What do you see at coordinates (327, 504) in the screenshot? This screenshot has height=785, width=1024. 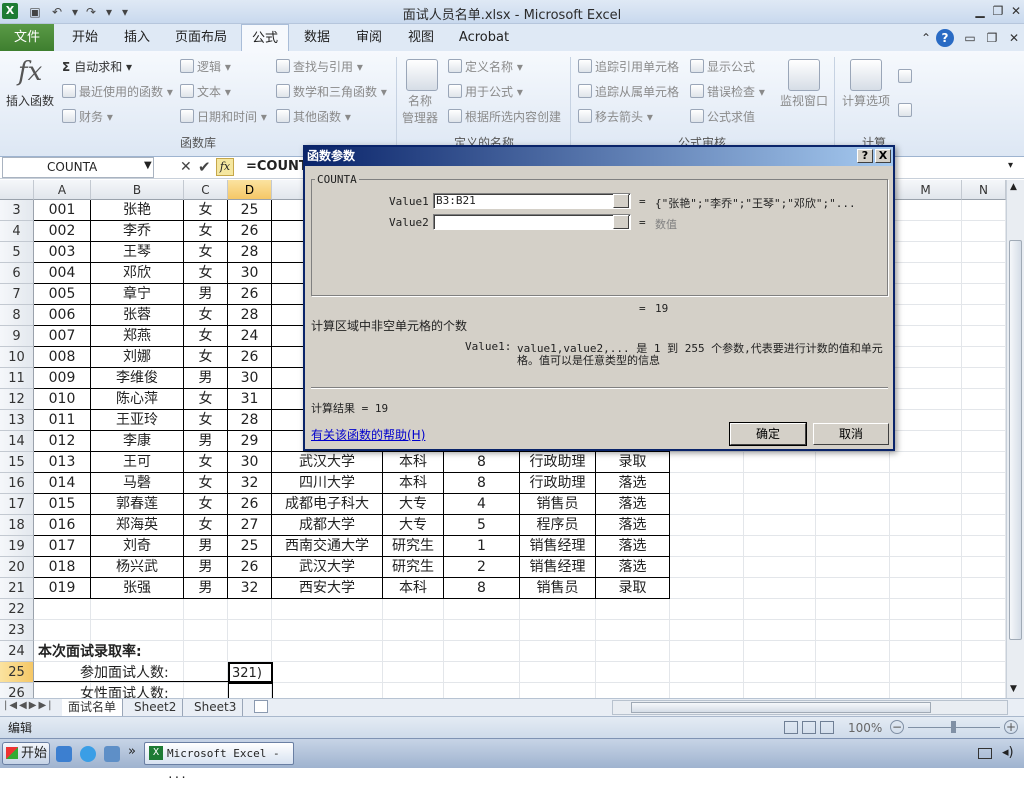 I see `table-cell: 成都电子科大` at bounding box center [327, 504].